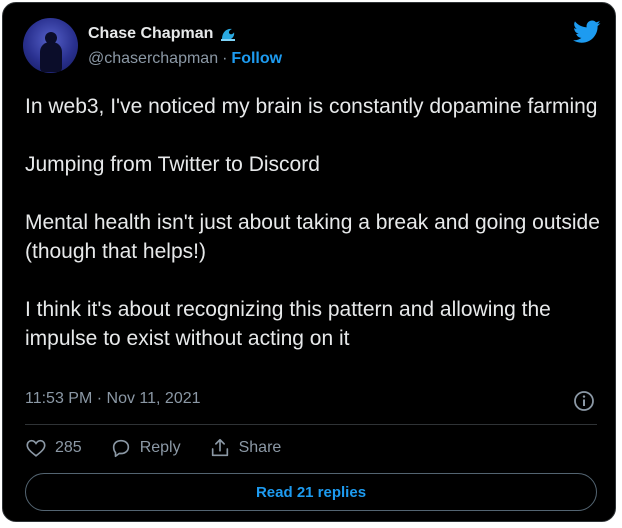 The image size is (622, 528). Describe the element at coordinates (584, 401) in the screenshot. I see `info-icon` at that location.